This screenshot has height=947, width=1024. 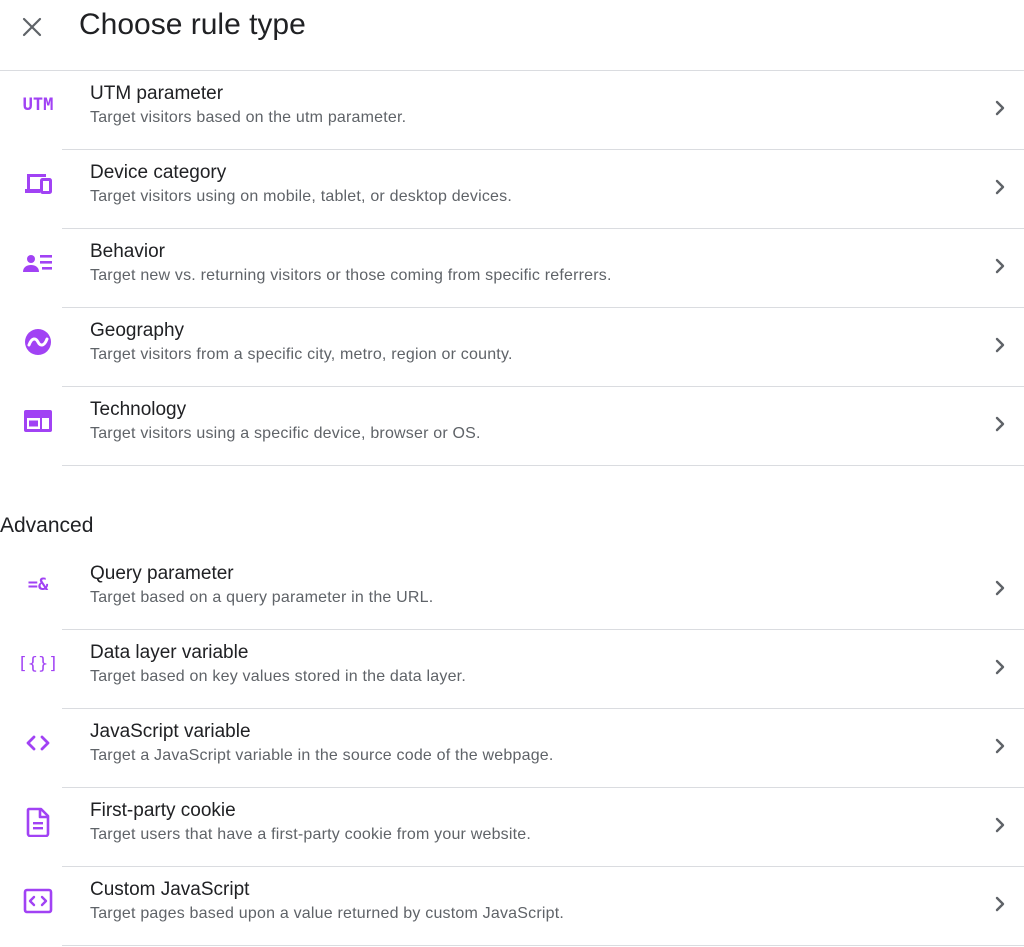 I want to click on rule-title: JavaScript variable, so click(x=170, y=731).